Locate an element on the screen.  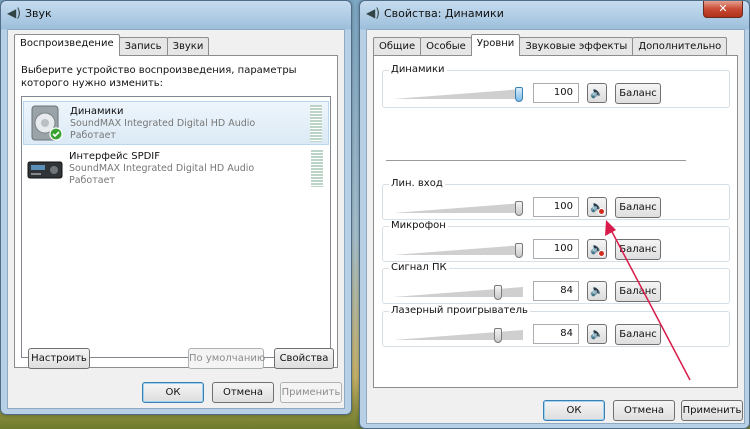
level-group: Динамики 100 🔈 Баланс is located at coordinates (556, 86).